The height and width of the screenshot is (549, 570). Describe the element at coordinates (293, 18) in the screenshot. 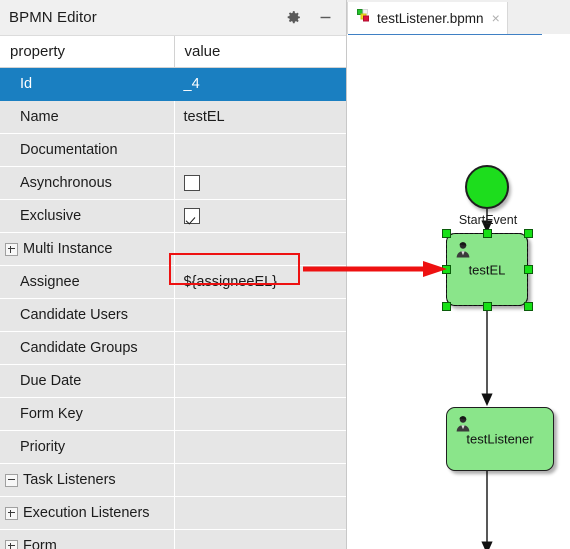

I see `gear-icon` at that location.